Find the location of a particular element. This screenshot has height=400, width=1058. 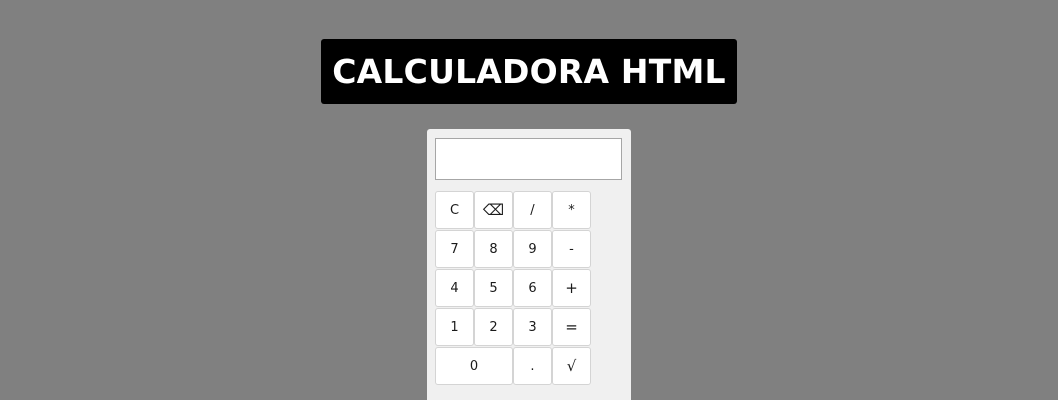

digit-5-button: 5 is located at coordinates (493, 288).